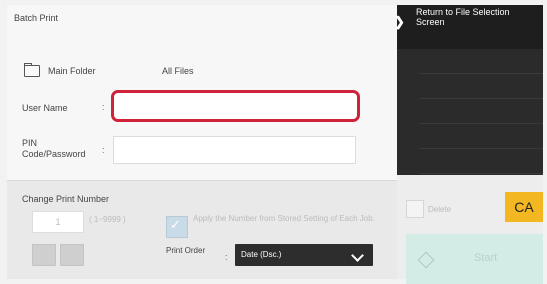 This screenshot has width=547, height=284. Describe the element at coordinates (103, 150) in the screenshot. I see `pin-colon: :` at that location.